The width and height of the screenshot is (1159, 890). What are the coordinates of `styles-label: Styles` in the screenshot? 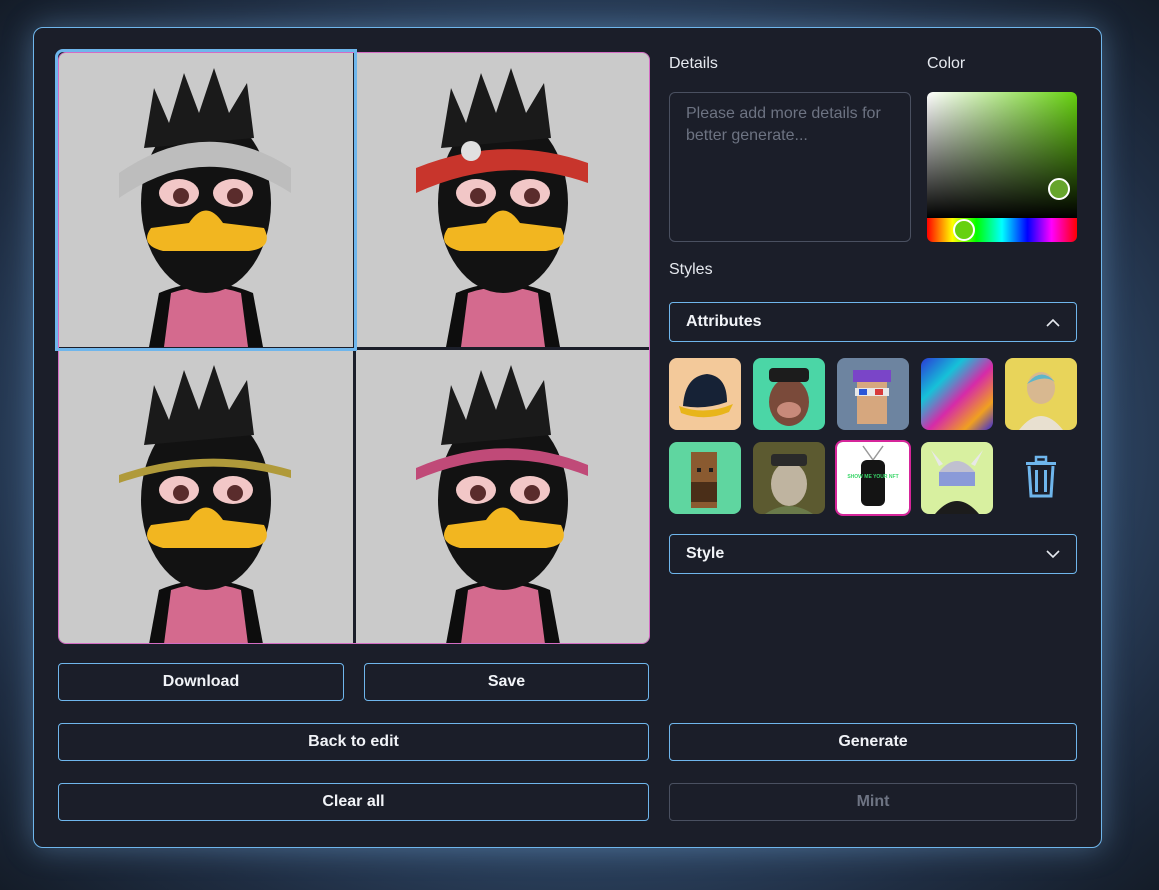 It's located at (691, 269).